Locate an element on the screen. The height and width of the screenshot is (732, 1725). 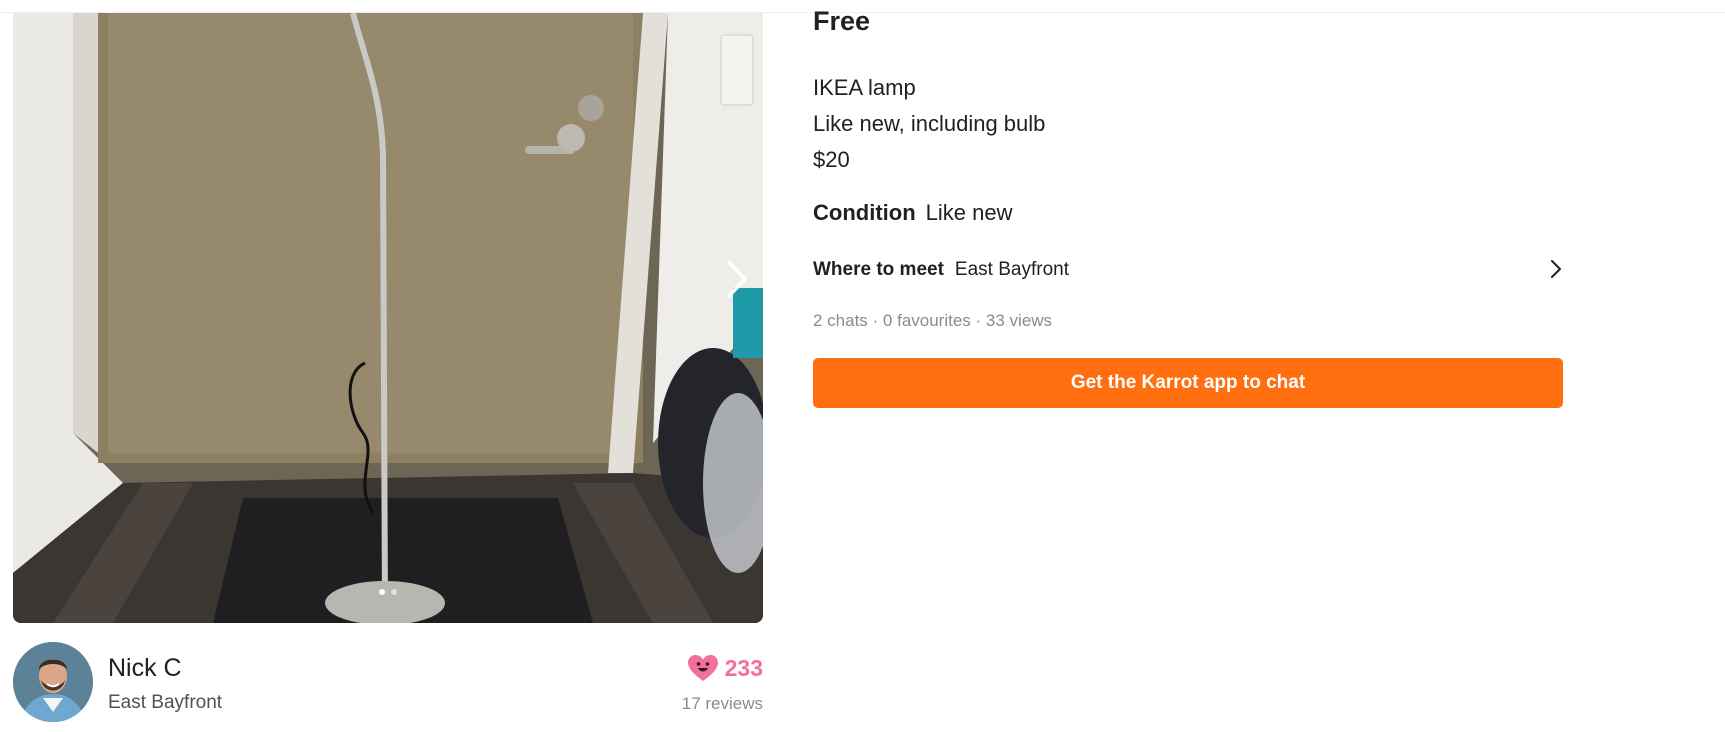
listing-stats: 2 chats · 0 favourites · 33 views is located at coordinates (933, 320).